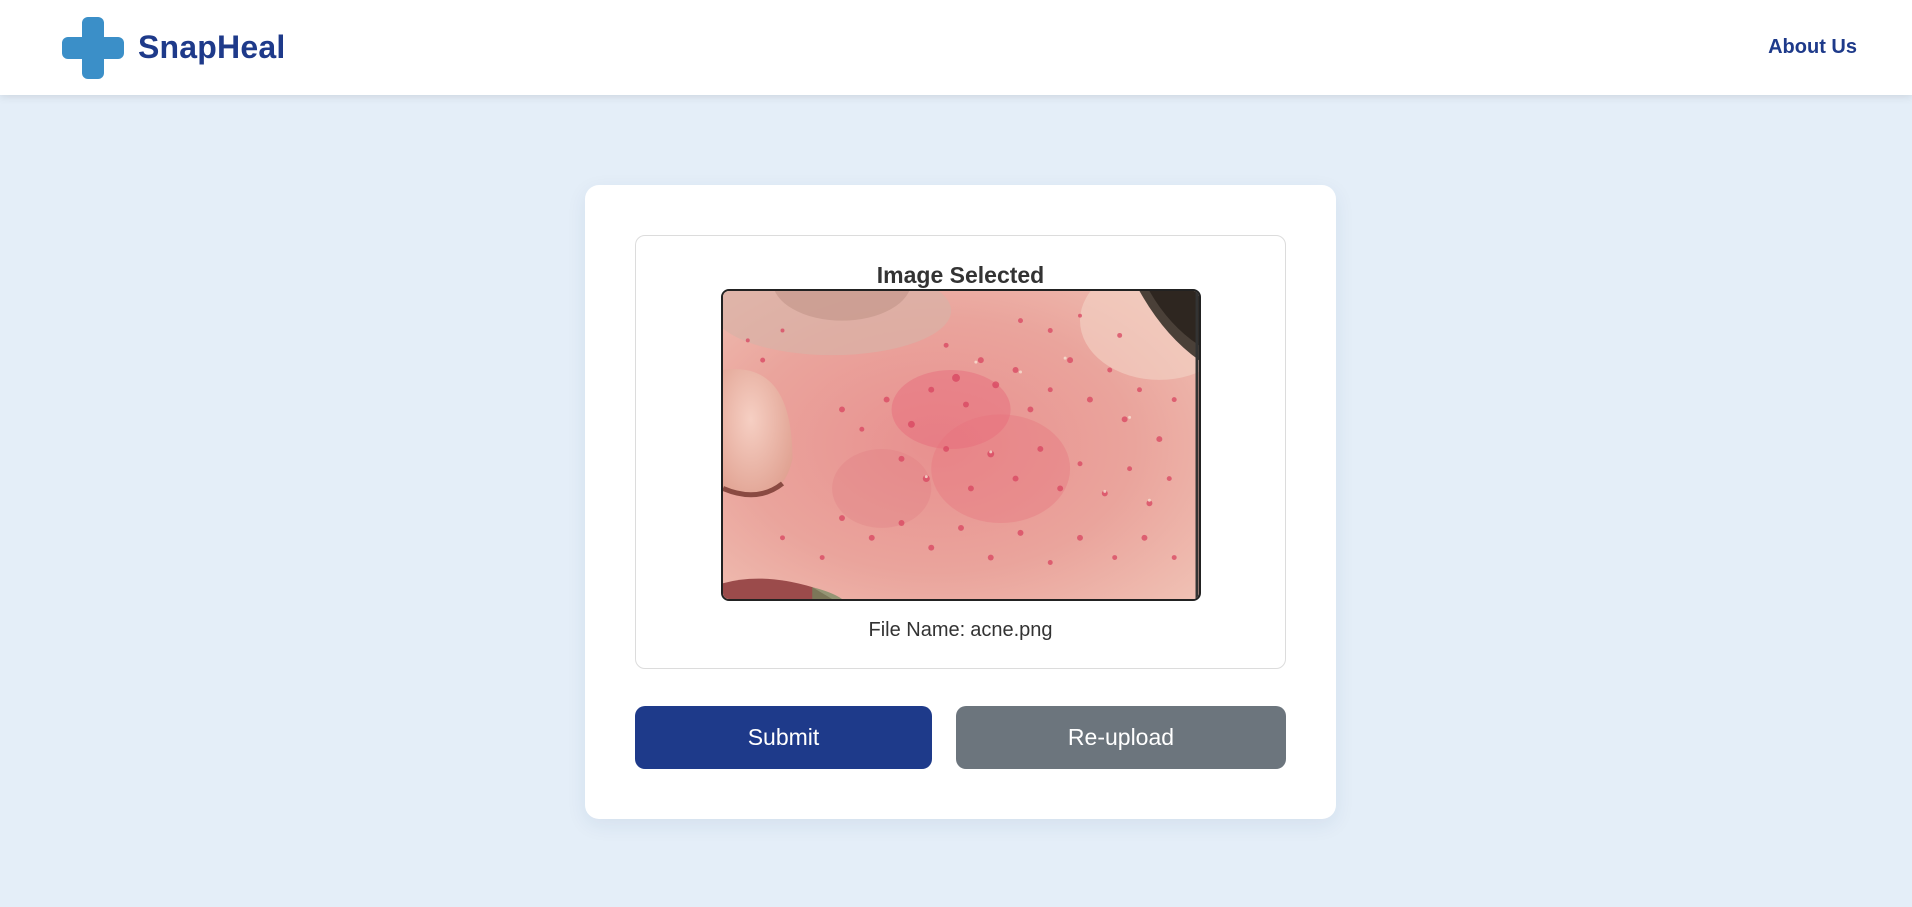  Describe the element at coordinates (1121, 737) in the screenshot. I see `reupload-button: Re-upload` at that location.